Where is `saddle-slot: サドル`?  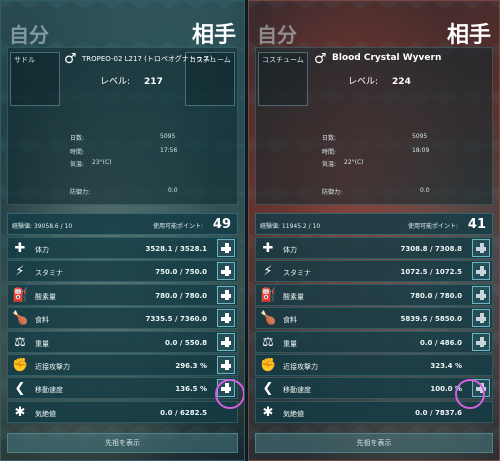
saddle-slot: サドル is located at coordinates (35, 79).